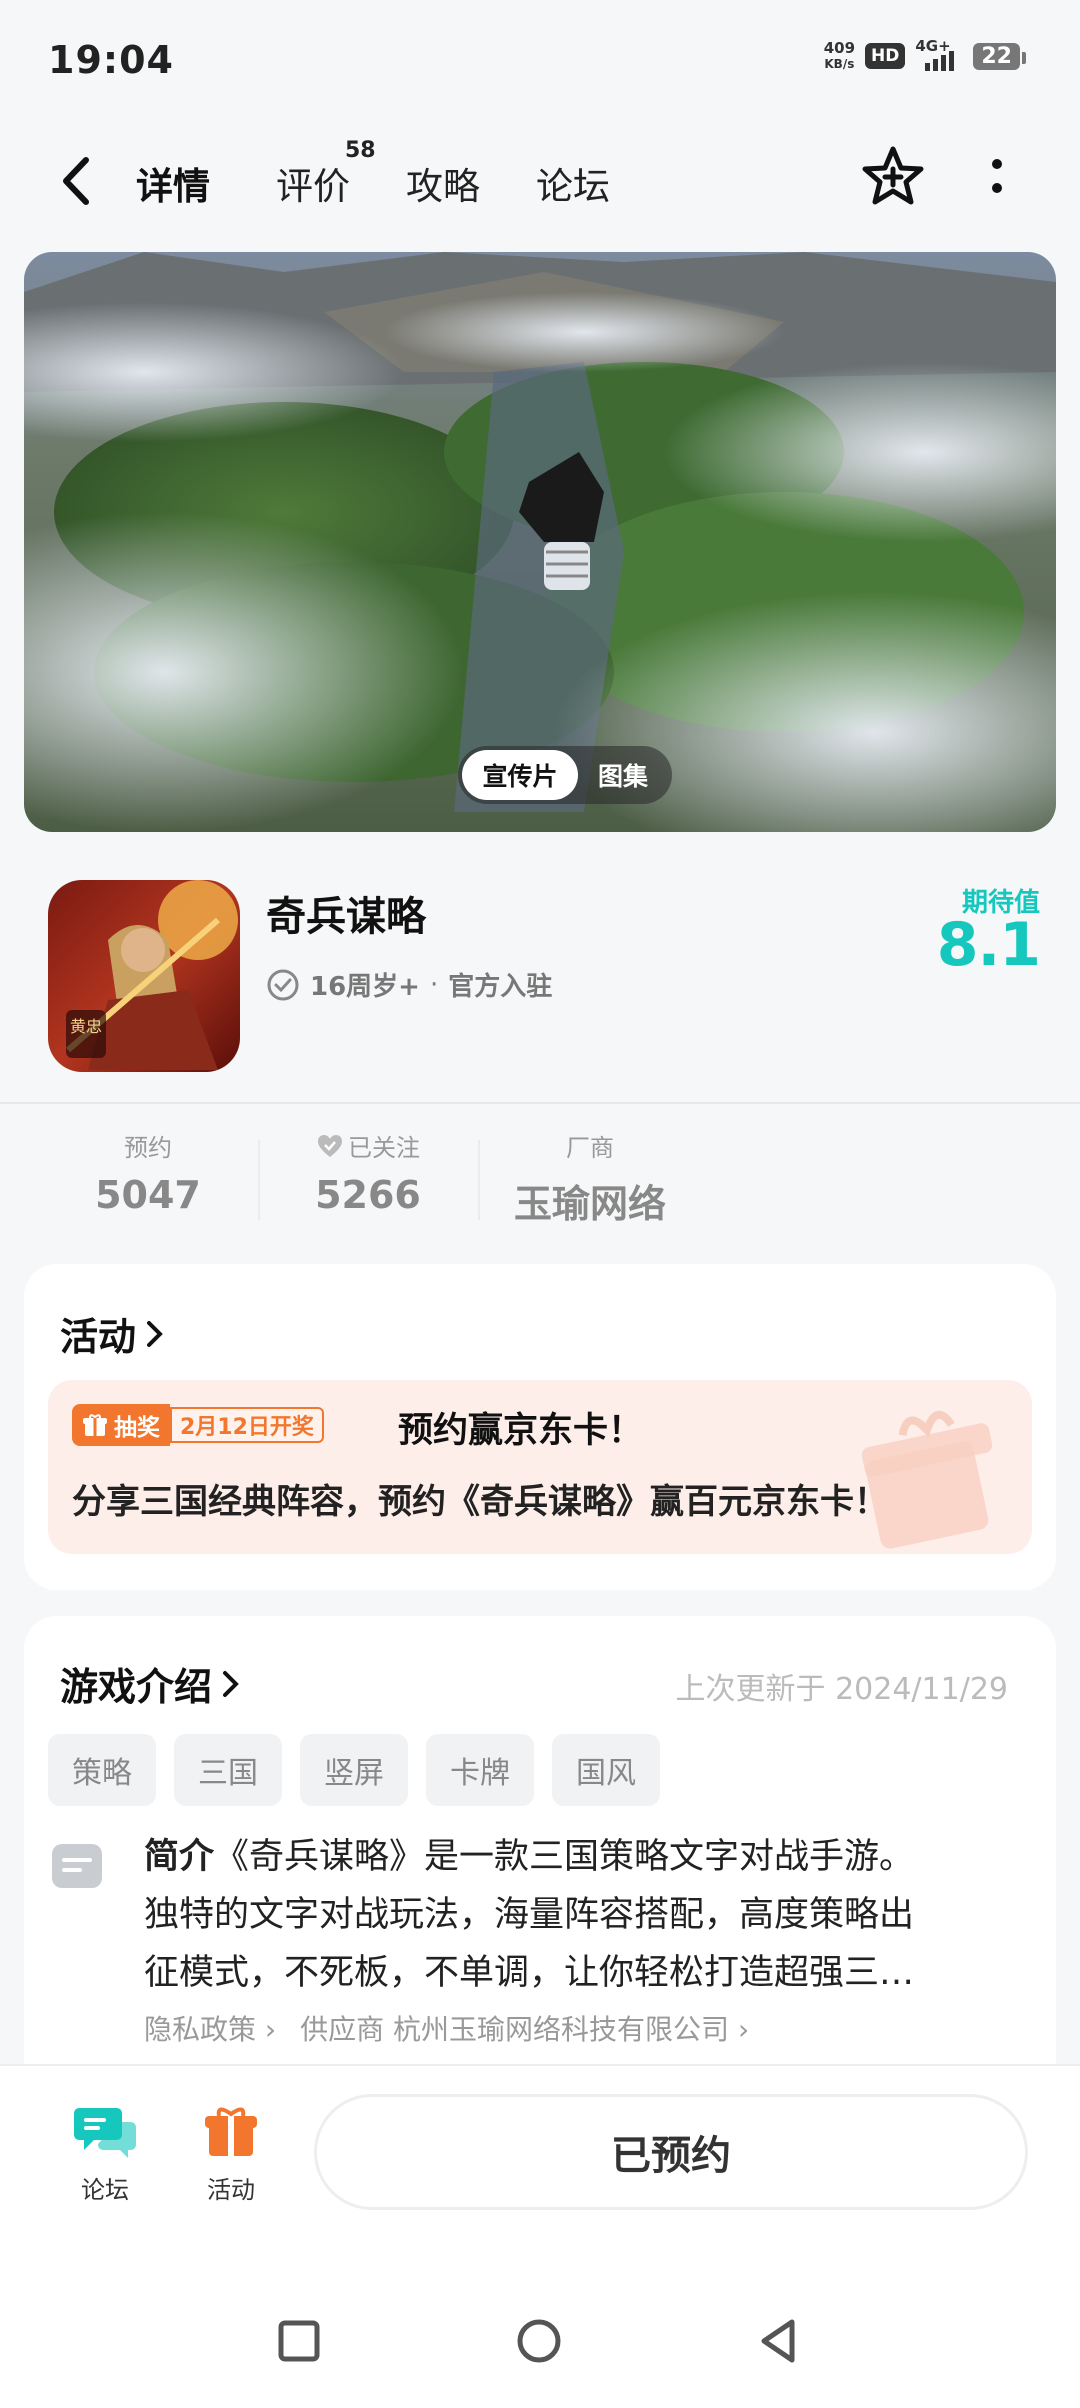  I want to click on tab-reviews-label: 评价, so click(313, 186).